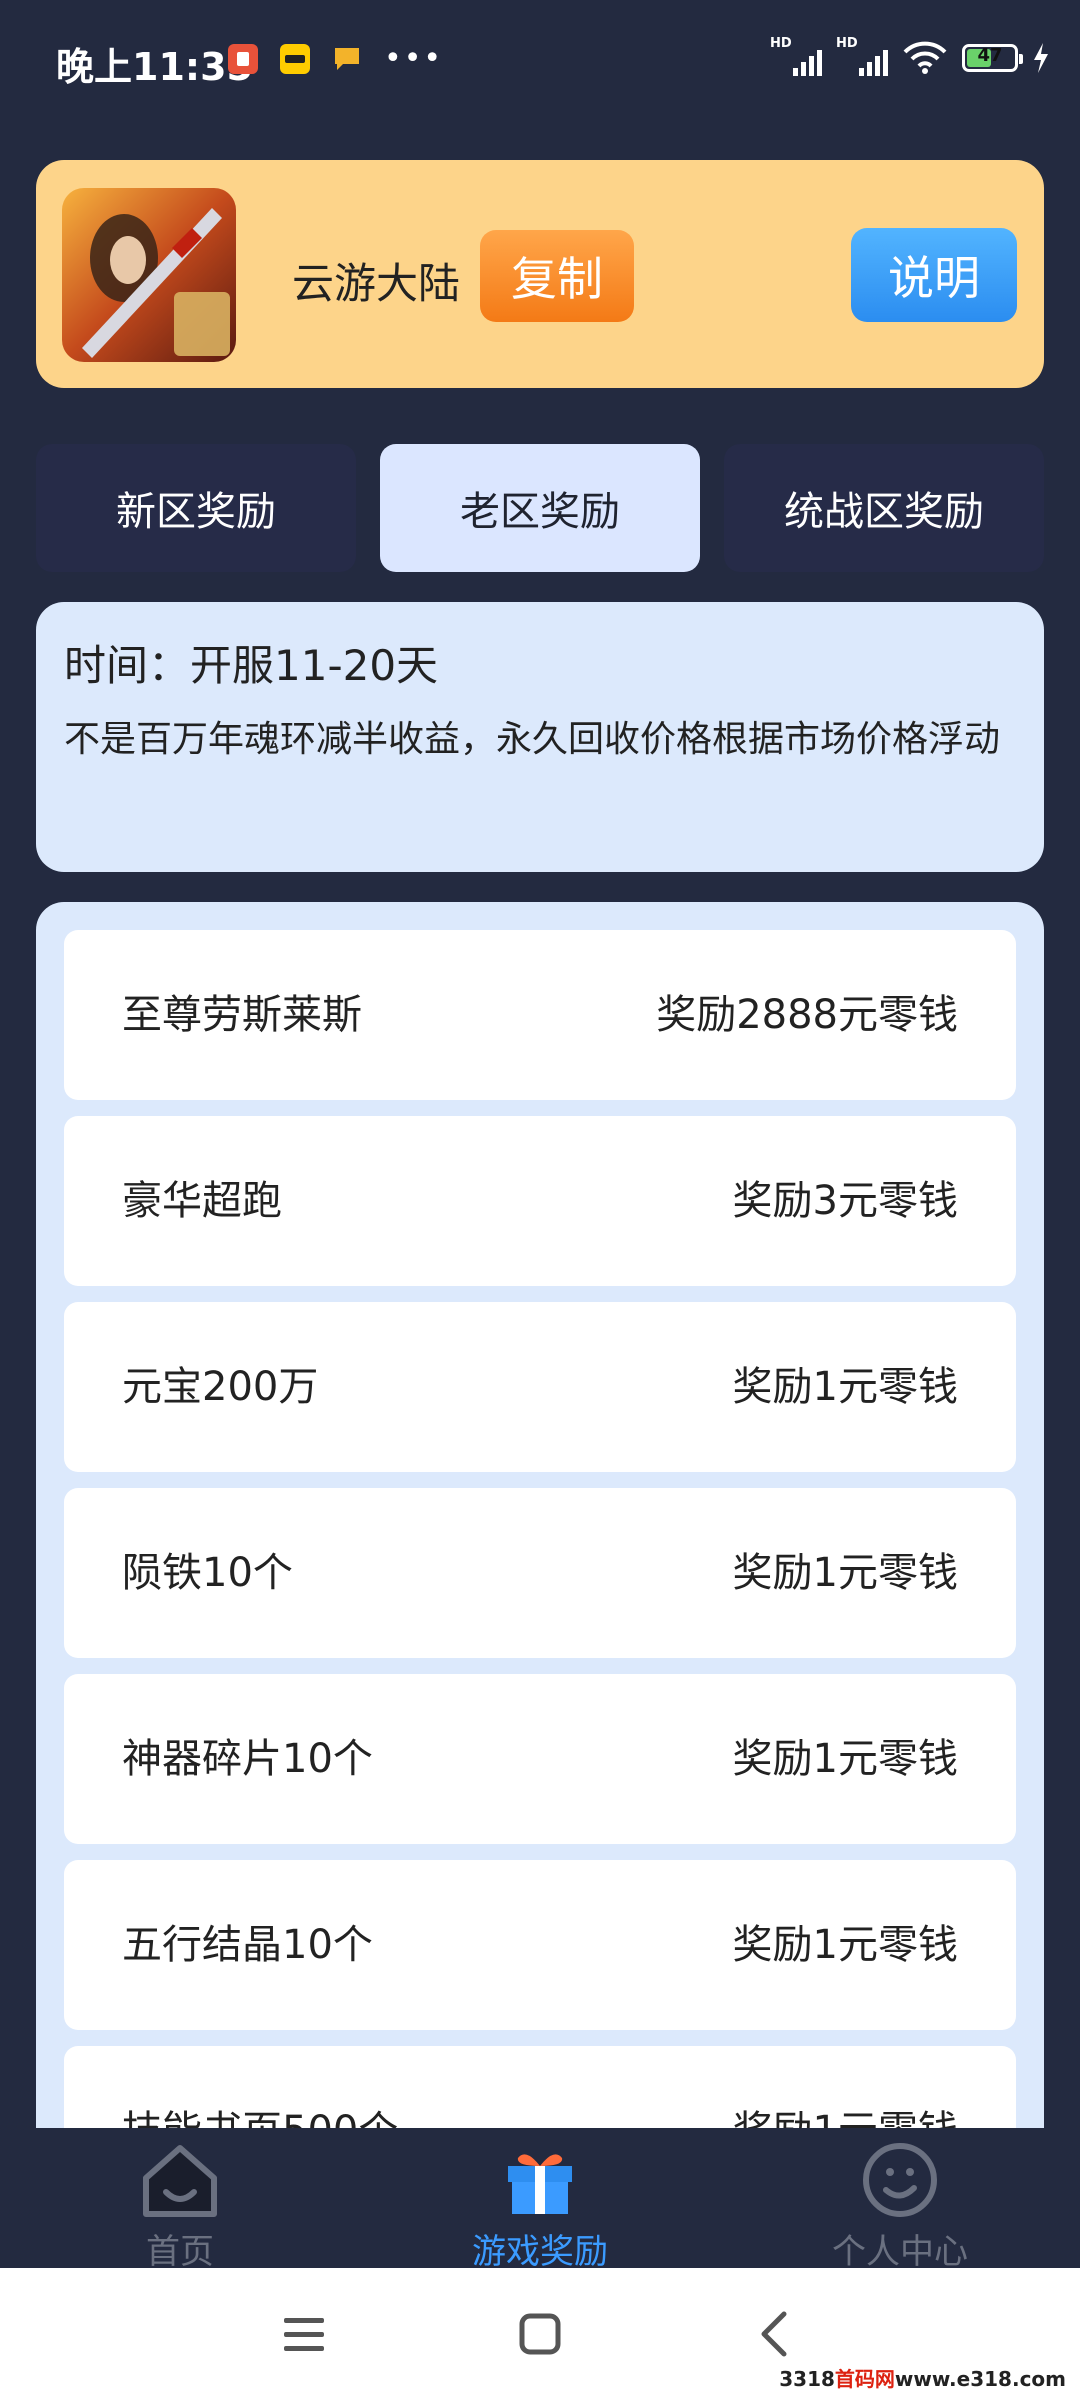 This screenshot has height=2400, width=1080. Describe the element at coordinates (243, 59) in the screenshot. I see `notification-app-icon` at that location.